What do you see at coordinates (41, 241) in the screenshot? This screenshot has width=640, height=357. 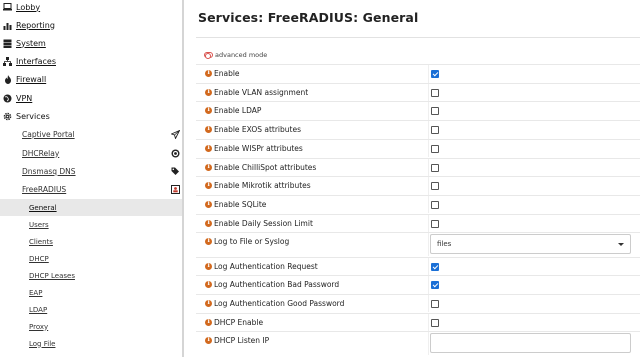 I see `sidebar-item-label: Clients` at bounding box center [41, 241].